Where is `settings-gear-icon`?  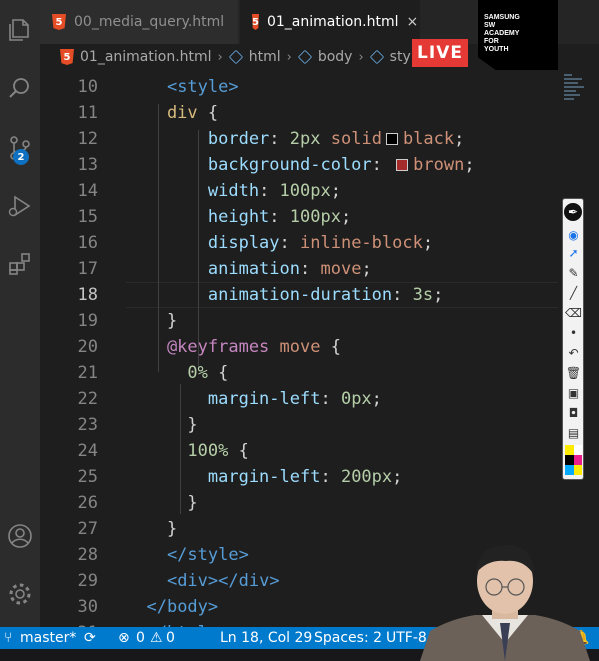
settings-gear-icon is located at coordinates (20, 594).